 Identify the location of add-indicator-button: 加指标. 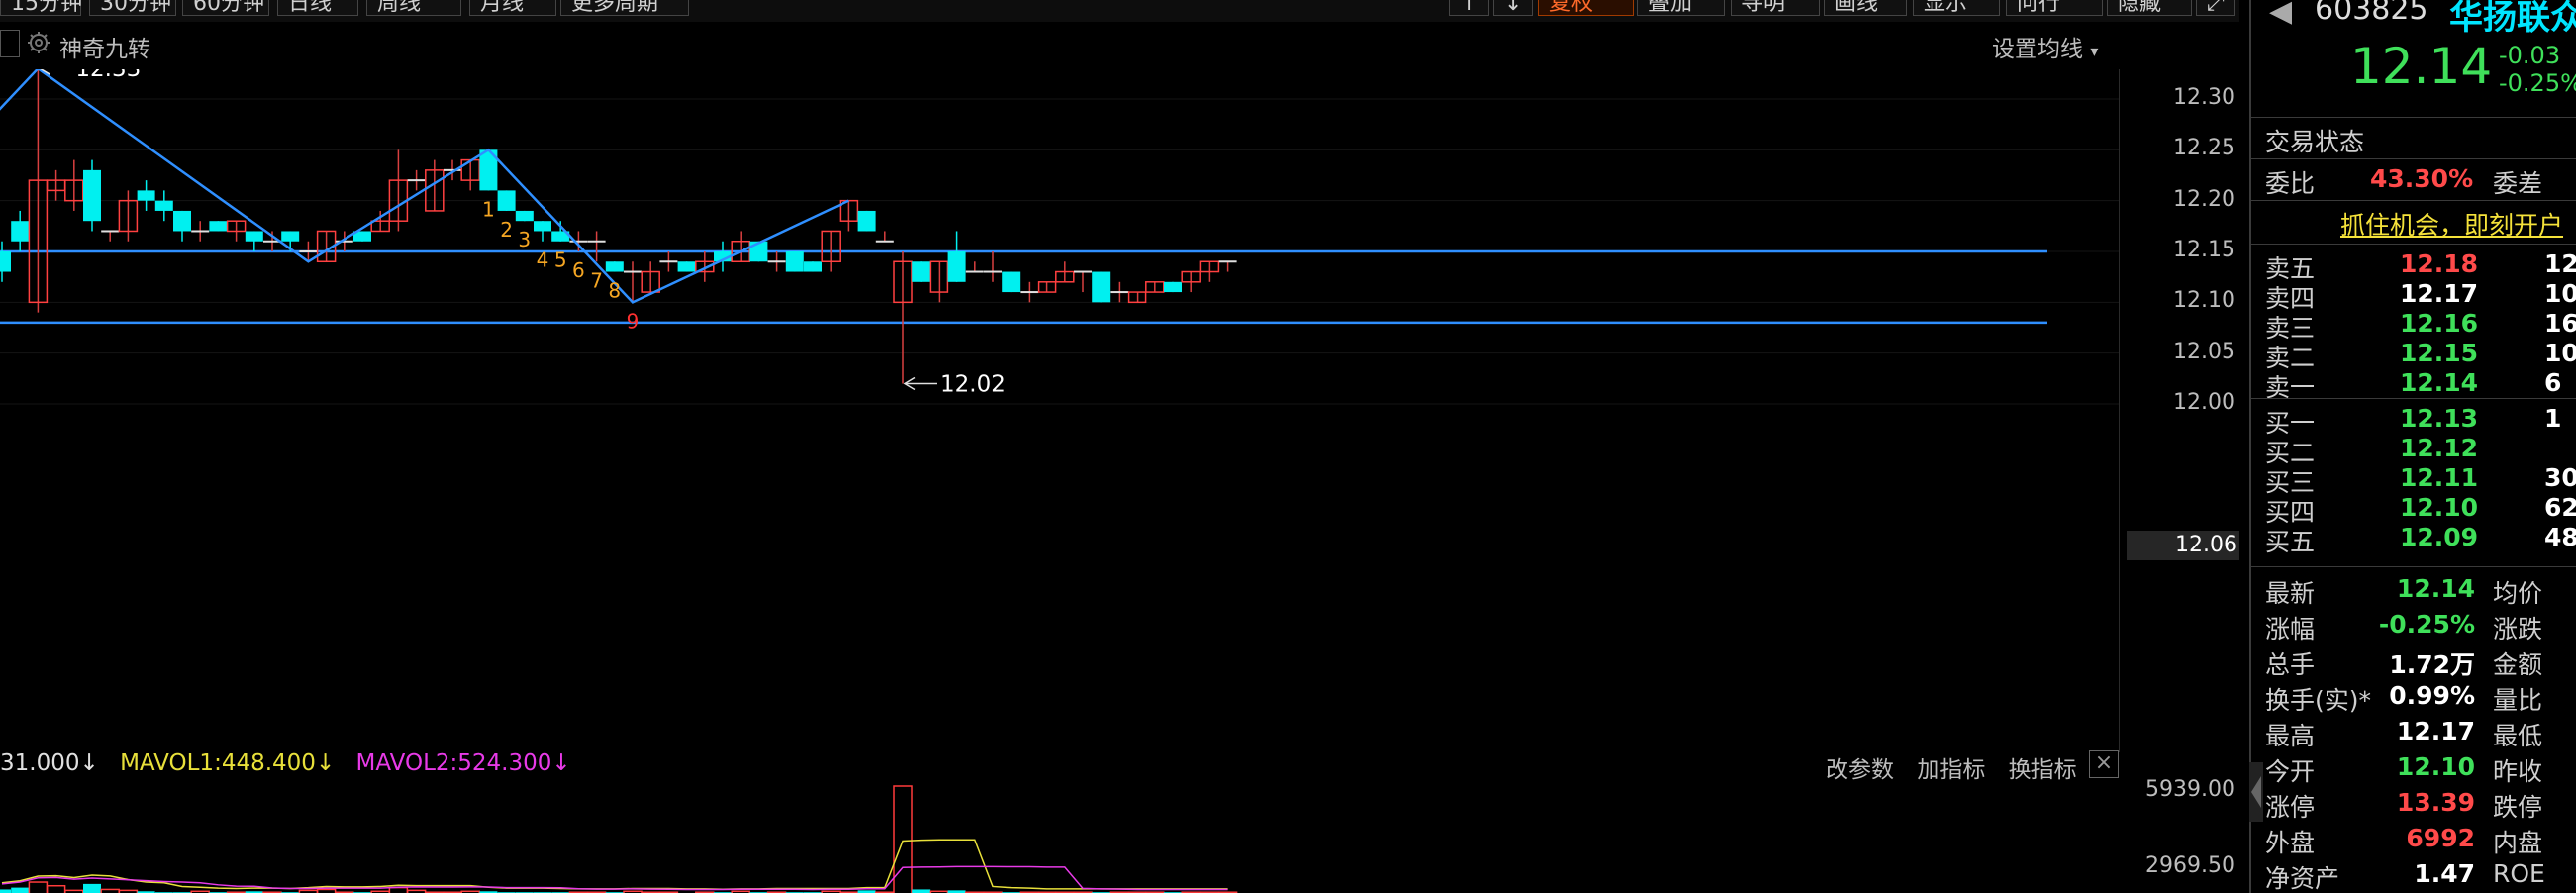
(1951, 770).